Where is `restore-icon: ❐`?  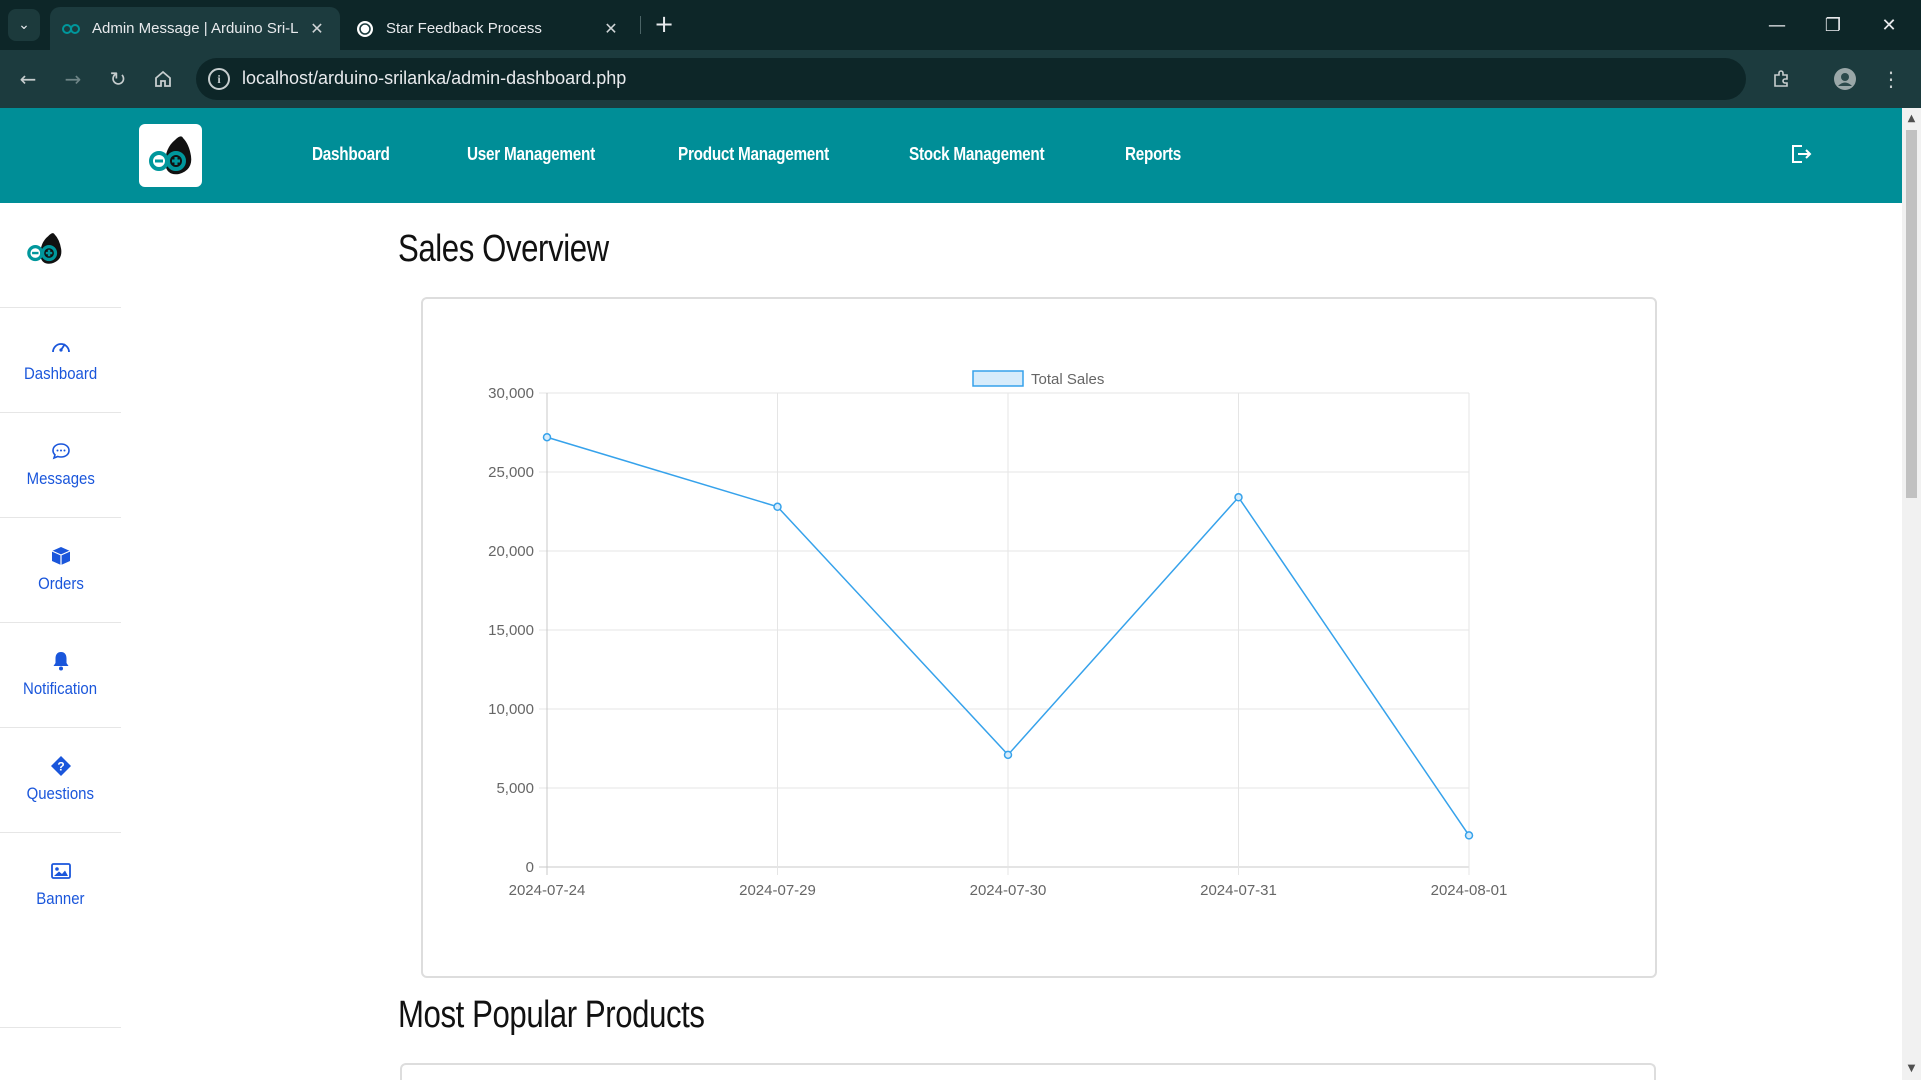 restore-icon: ❐ is located at coordinates (1833, 25).